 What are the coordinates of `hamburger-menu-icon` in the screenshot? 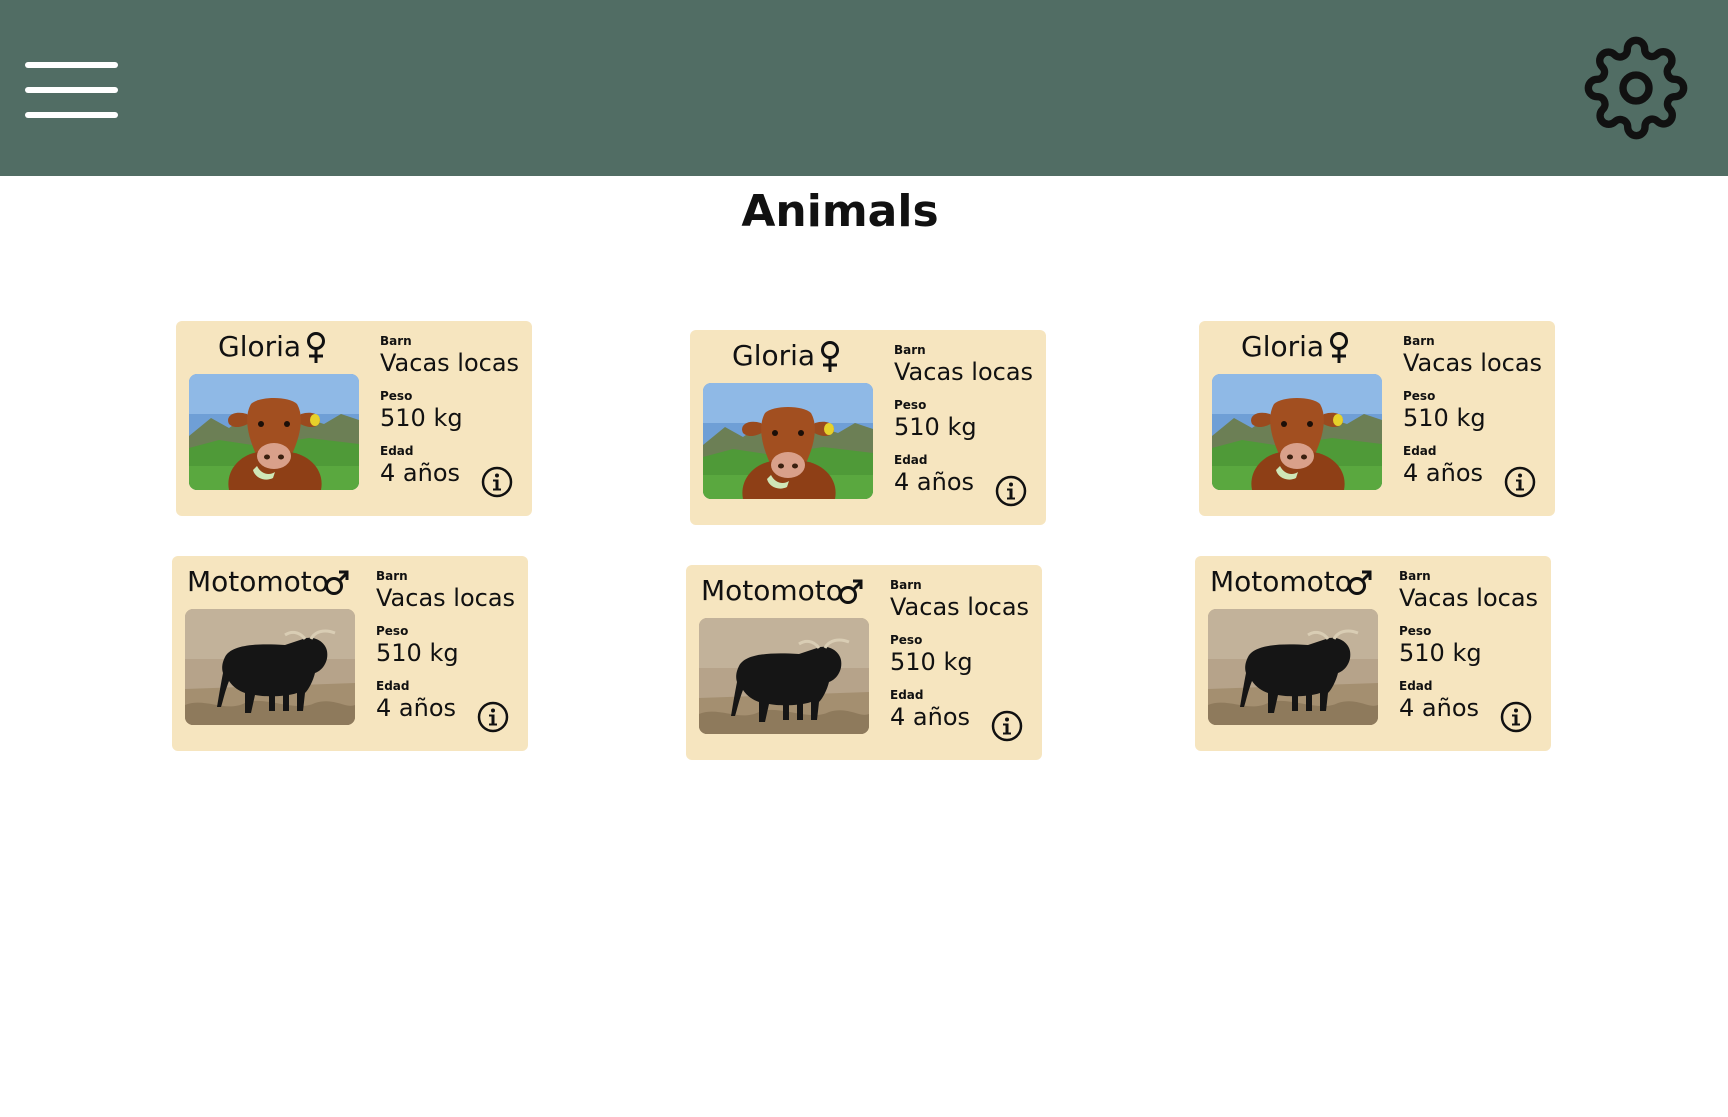 It's located at (71, 90).